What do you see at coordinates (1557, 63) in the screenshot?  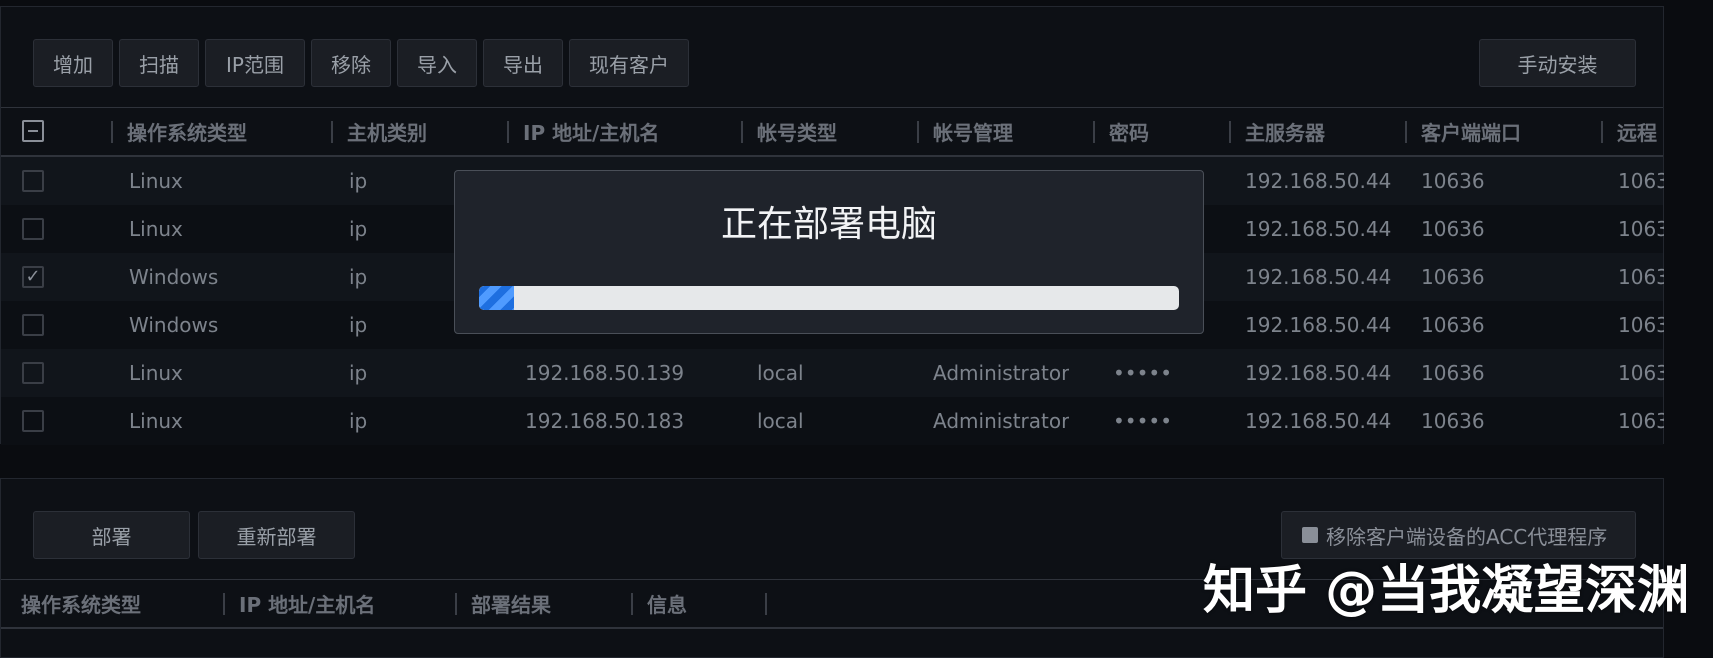 I see `manual-install-button: 手动安装` at bounding box center [1557, 63].